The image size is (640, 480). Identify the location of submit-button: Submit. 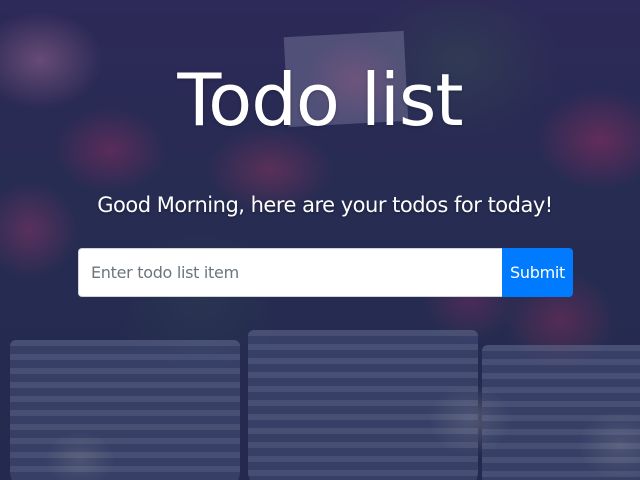
(537, 272).